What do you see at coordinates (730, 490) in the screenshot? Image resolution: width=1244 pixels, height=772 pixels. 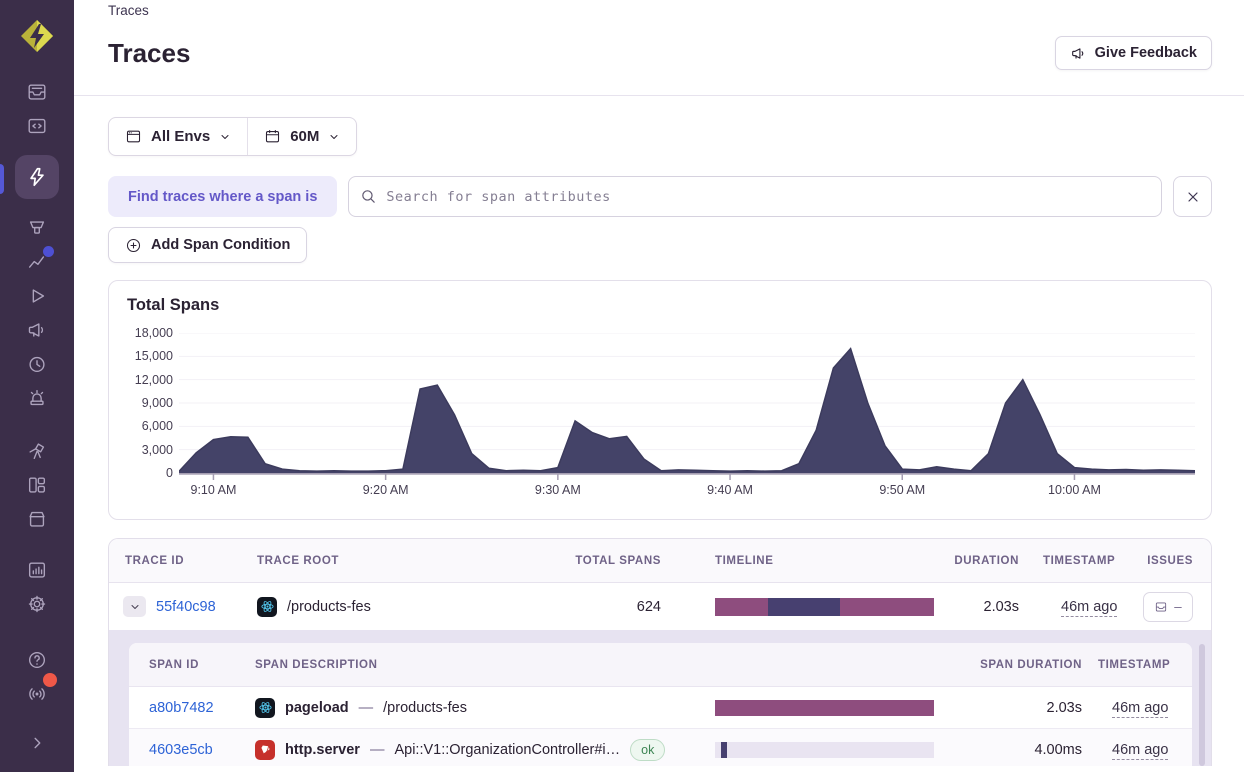 I see `x-tick-label: 9:40 AM` at bounding box center [730, 490].